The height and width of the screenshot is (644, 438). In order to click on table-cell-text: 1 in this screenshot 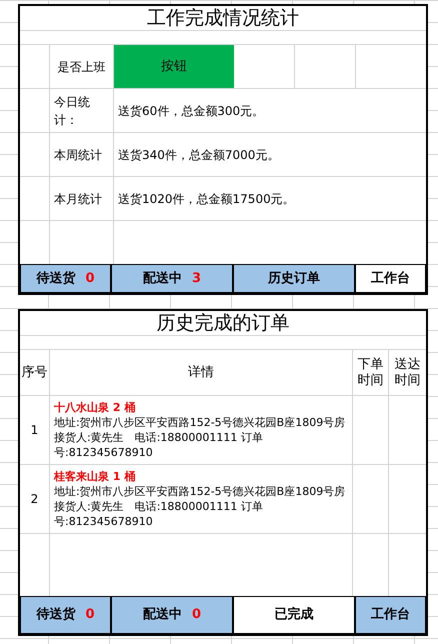, I will do `click(34, 430)`.